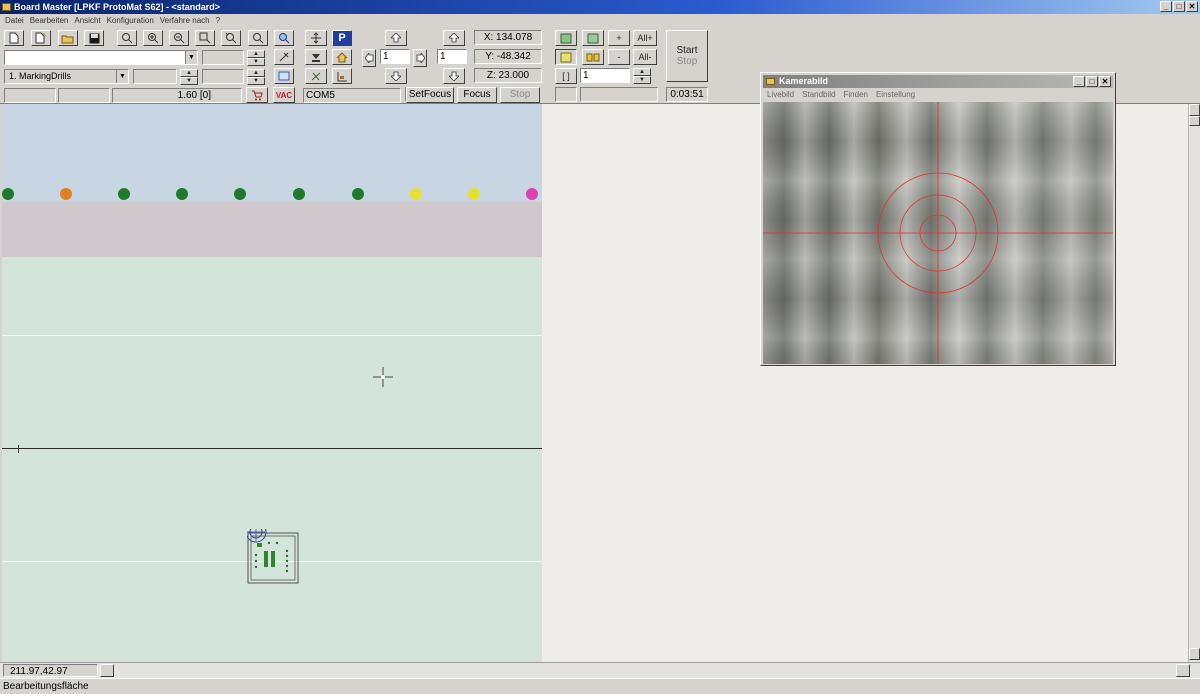 The height and width of the screenshot is (694, 1200). What do you see at coordinates (155, 76) in the screenshot?
I see `tool-param-field` at bounding box center [155, 76].